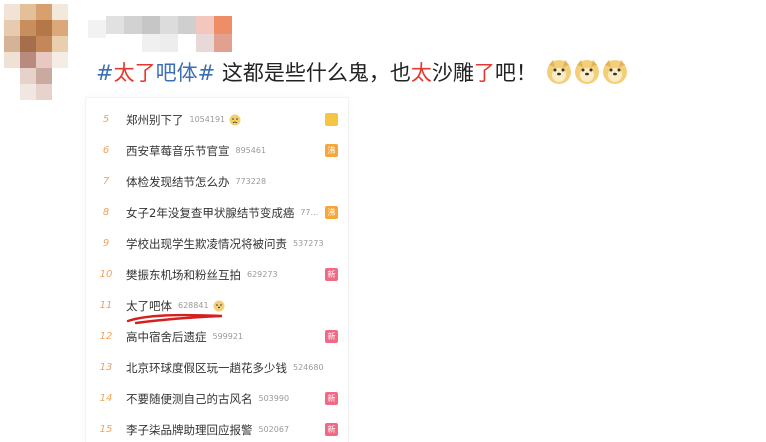  What do you see at coordinates (308, 243) in the screenshot?
I see `hot-search-count: 537273` at bounding box center [308, 243].